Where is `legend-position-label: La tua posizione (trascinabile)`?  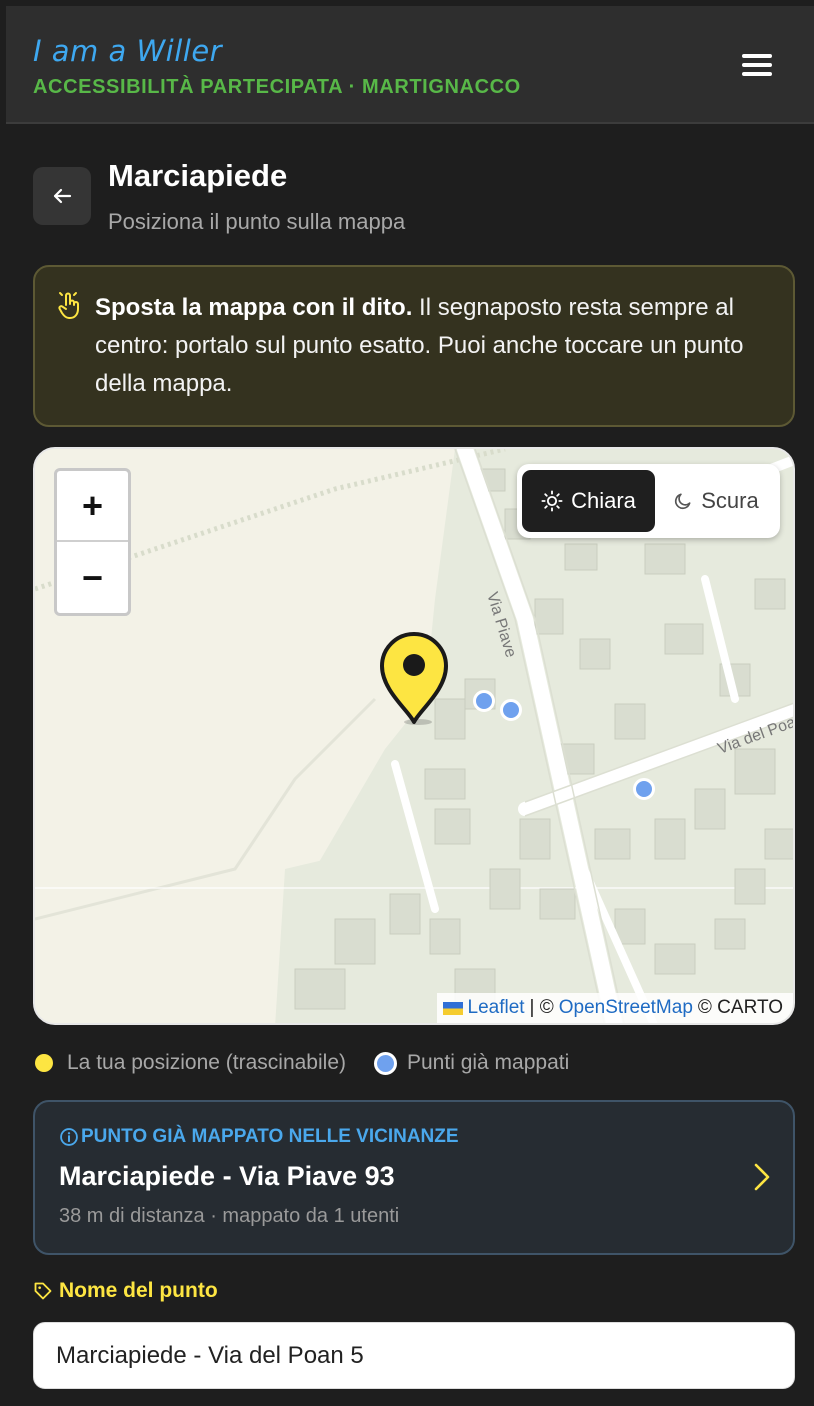 legend-position-label: La tua posizione (trascinabile) is located at coordinates (206, 1062).